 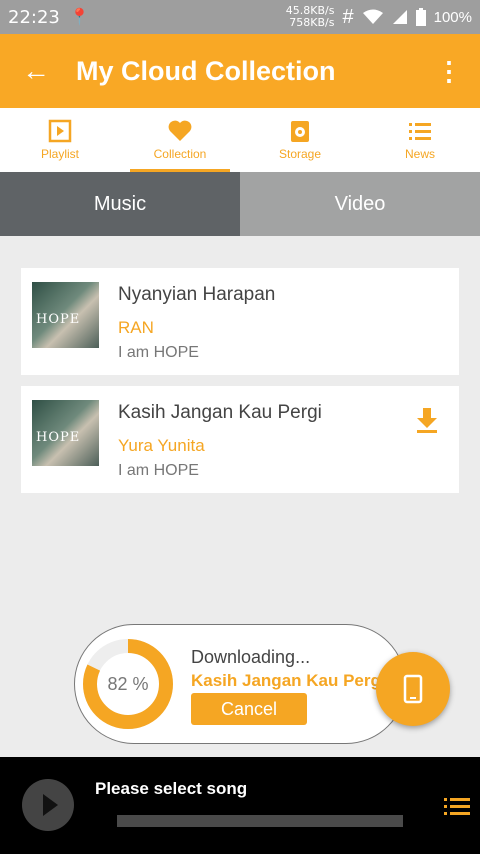 I want to click on cancel-button: Cancel, so click(x=249, y=709).